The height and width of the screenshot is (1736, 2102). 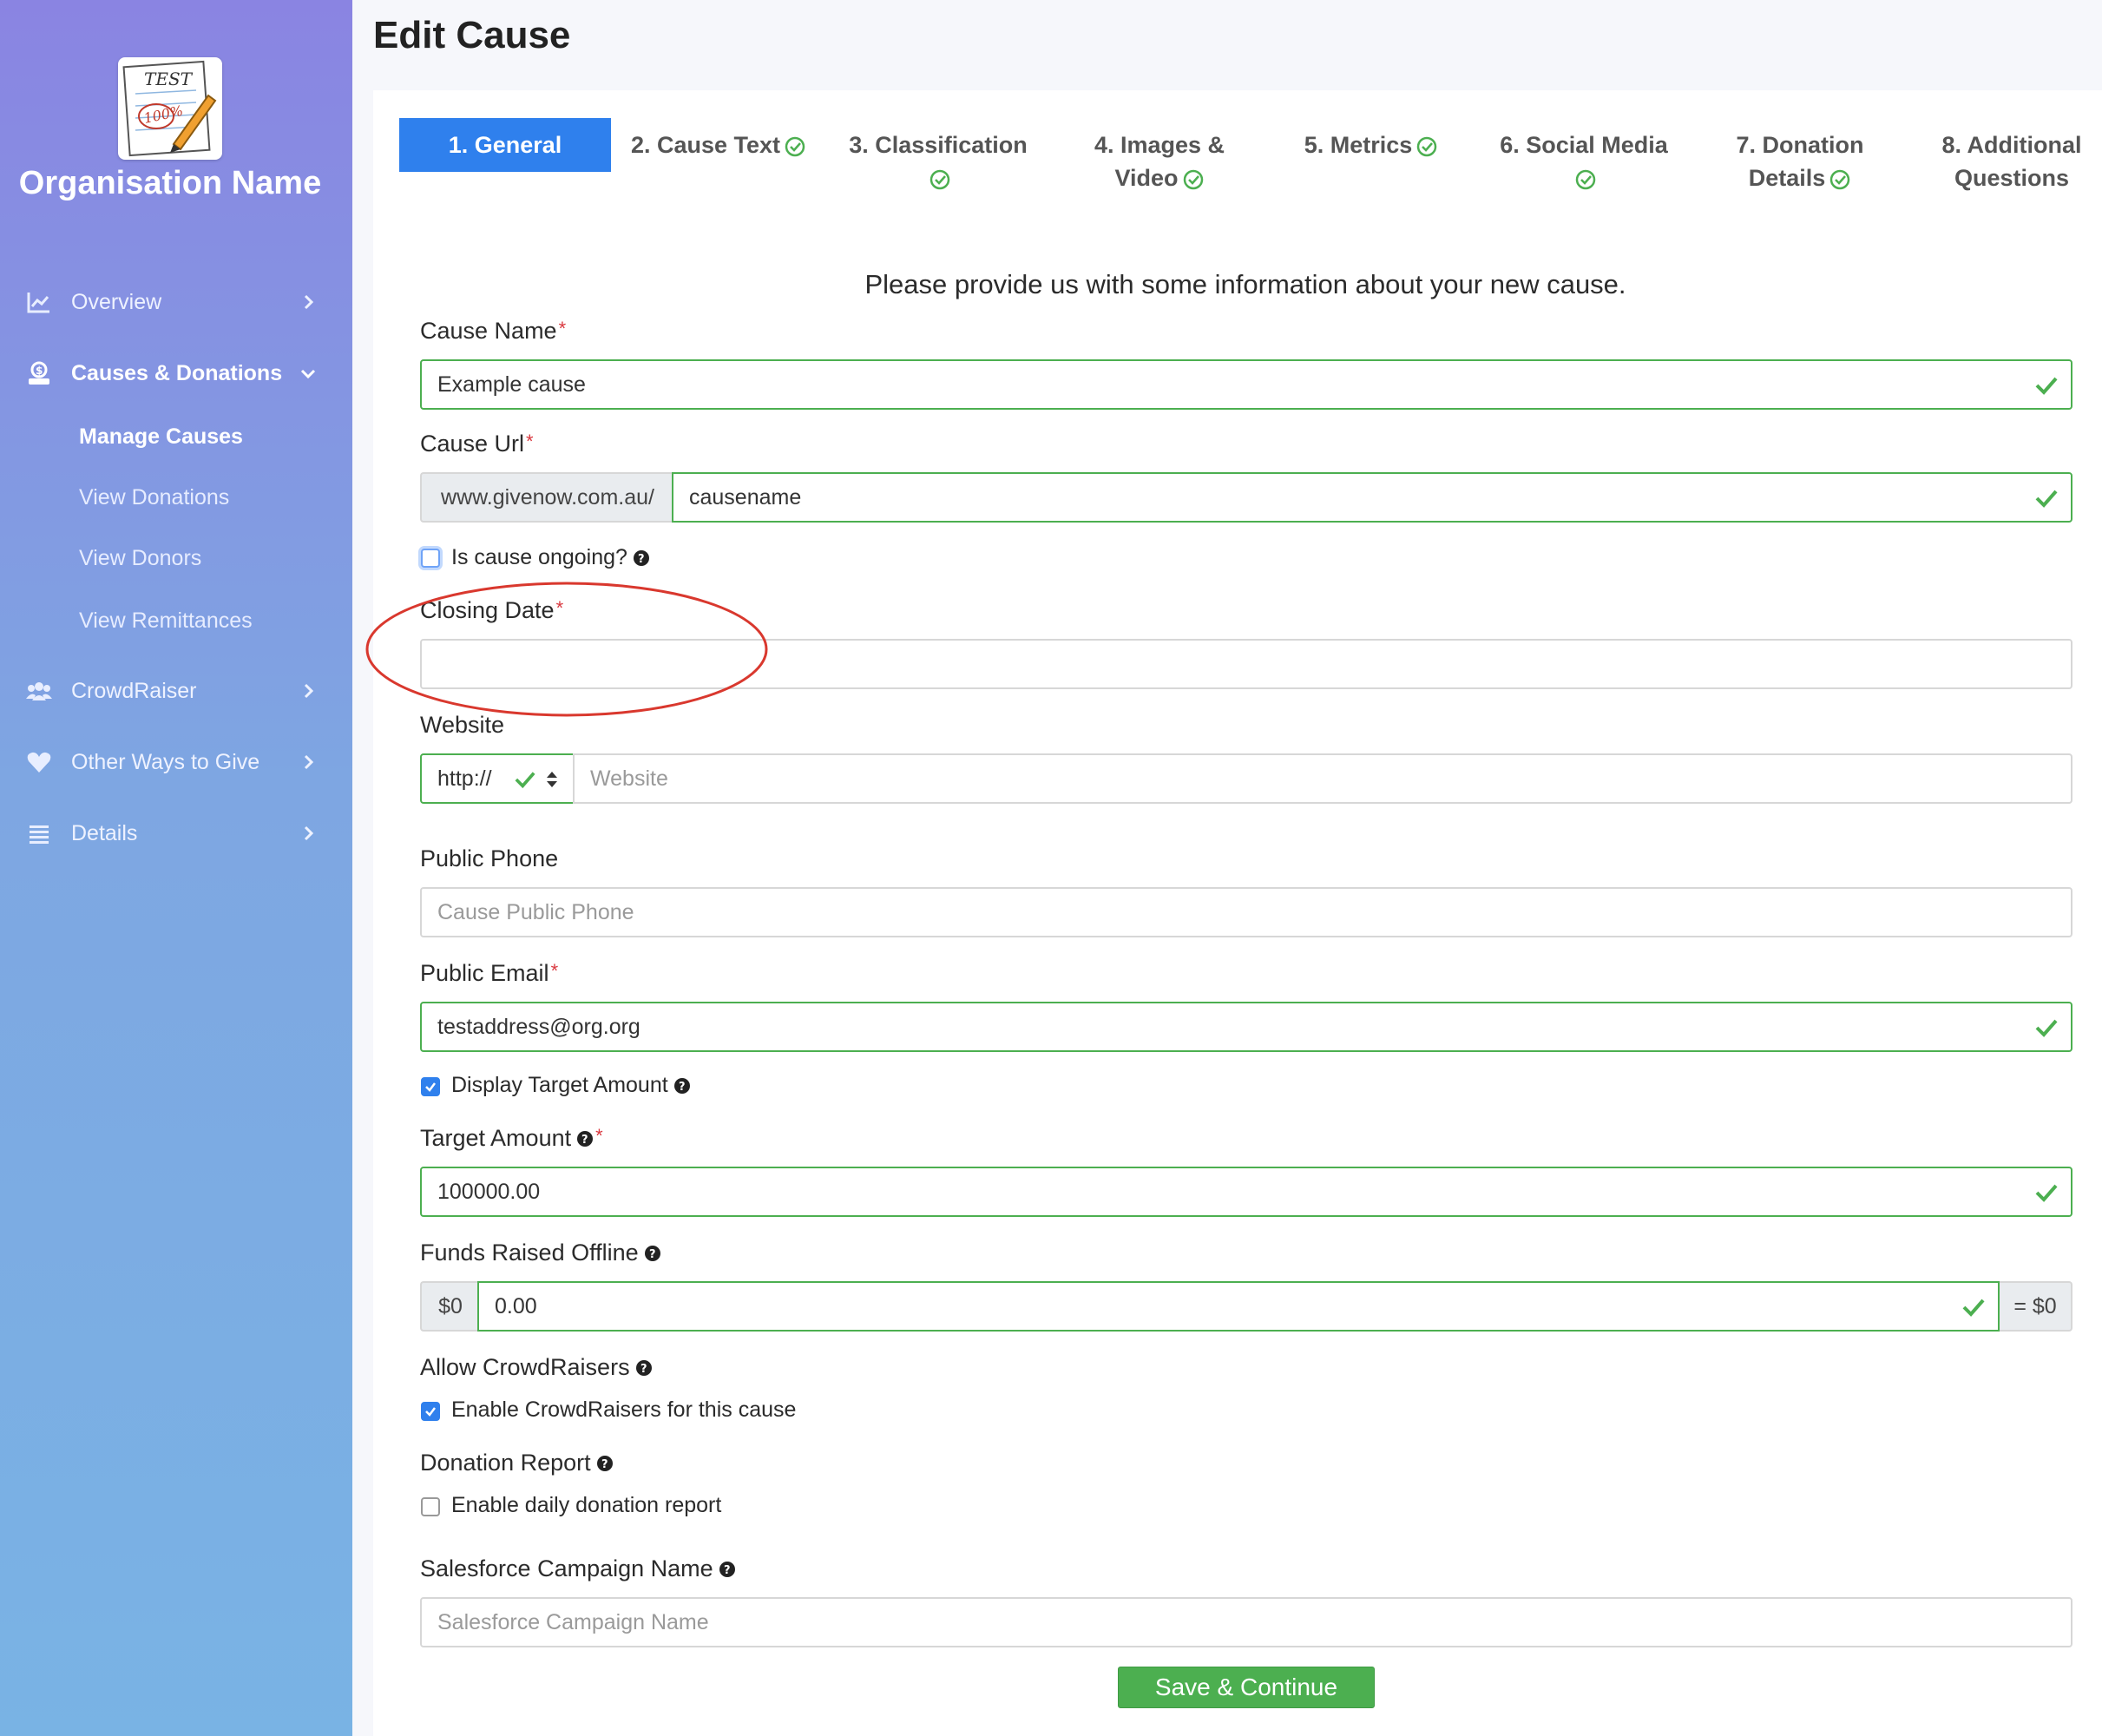 I want to click on public-phone-input: Cause Public Phone, so click(x=1246, y=912).